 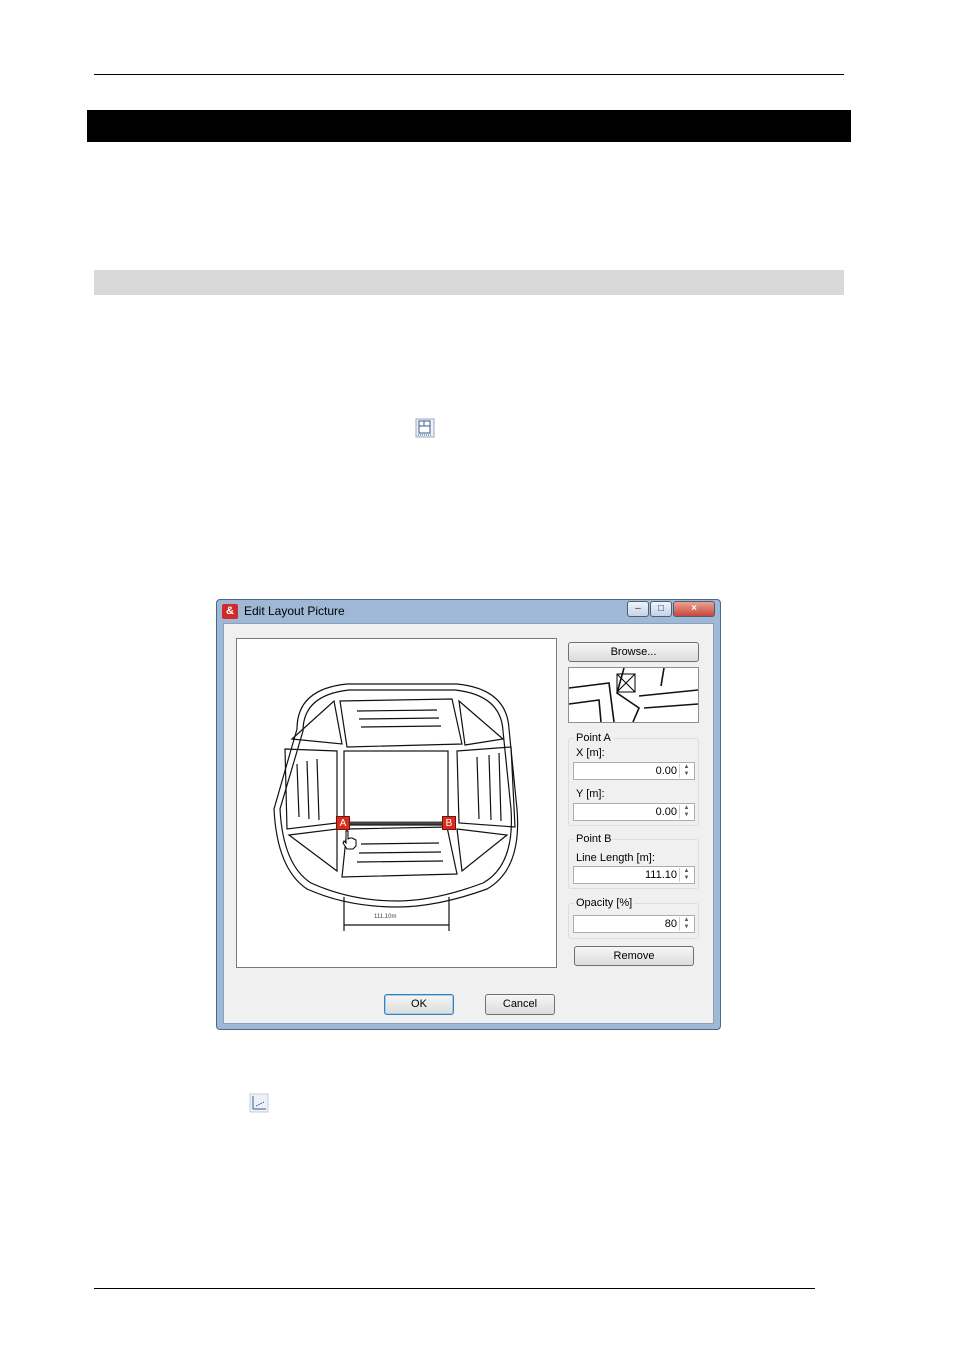 What do you see at coordinates (419, 1004) in the screenshot?
I see `ok-button: OK` at bounding box center [419, 1004].